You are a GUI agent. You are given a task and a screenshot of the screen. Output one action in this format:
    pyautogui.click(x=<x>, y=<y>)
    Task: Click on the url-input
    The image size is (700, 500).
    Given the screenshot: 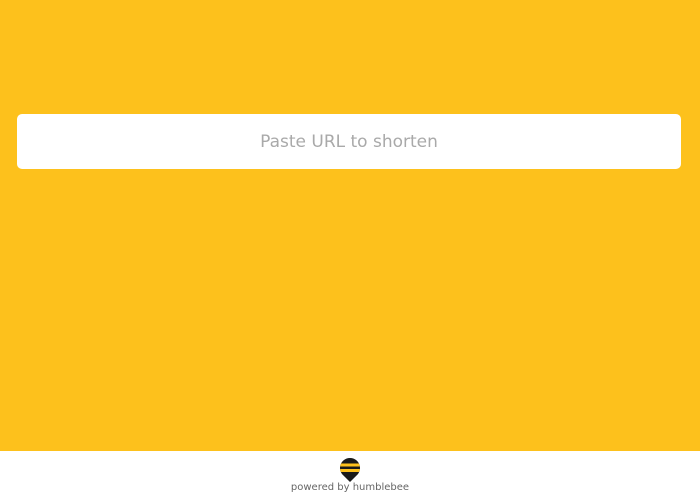 What is the action you would take?
    pyautogui.click(x=349, y=141)
    